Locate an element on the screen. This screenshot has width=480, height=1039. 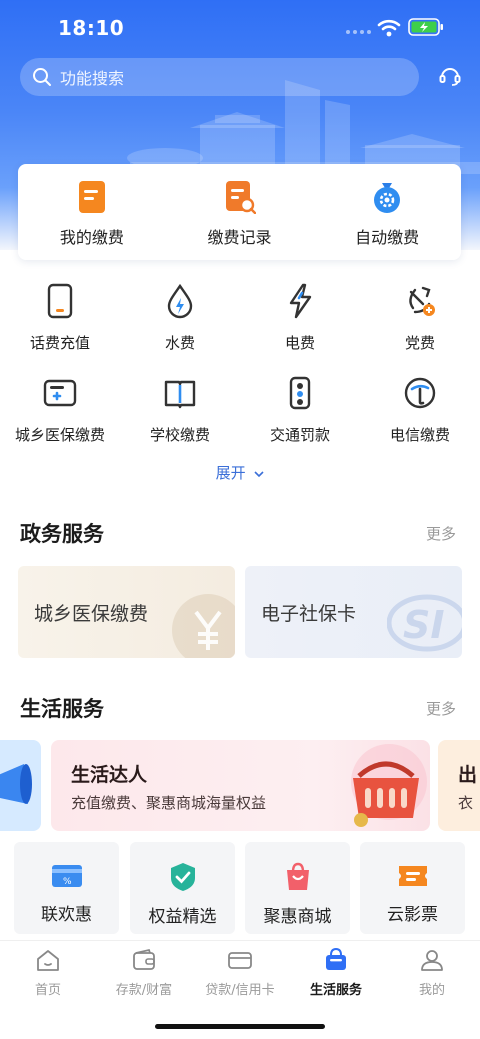
party-fee-button: 党费 is located at coordinates (420, 328).